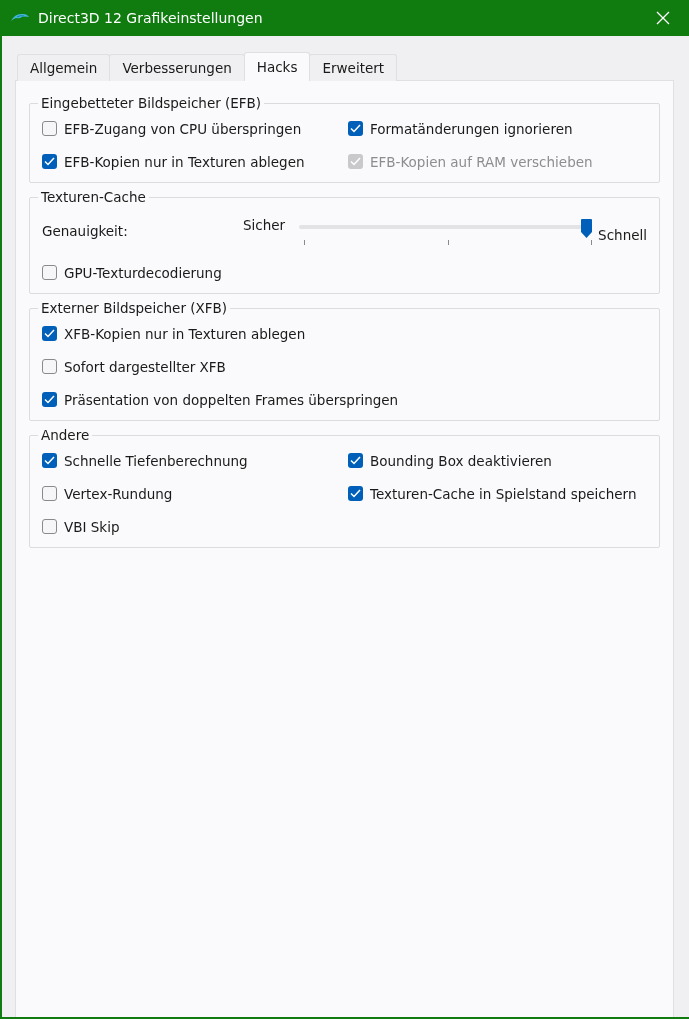  I want to click on checkbox-option: EFB-Kopien nur in Texturen ablegen, so click(195, 161).